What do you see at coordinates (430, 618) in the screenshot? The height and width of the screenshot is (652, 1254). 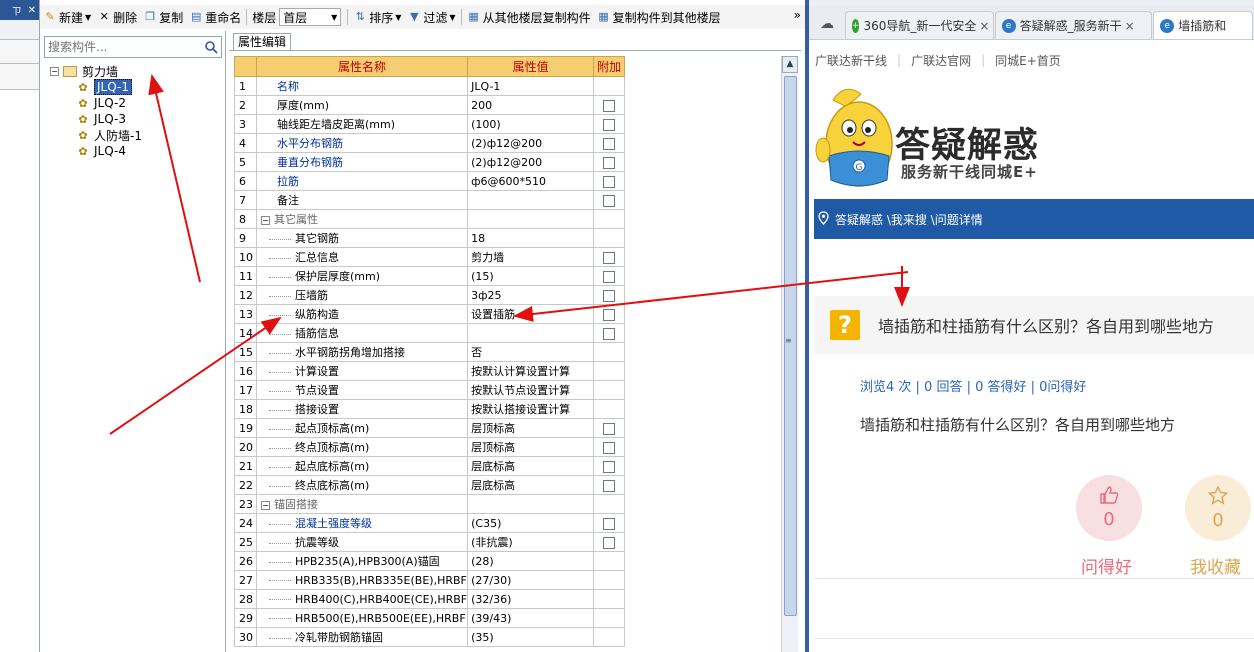 I see `property-row: 29 HRB500(E),HRB500E(EE),HRBF (39/43)` at bounding box center [430, 618].